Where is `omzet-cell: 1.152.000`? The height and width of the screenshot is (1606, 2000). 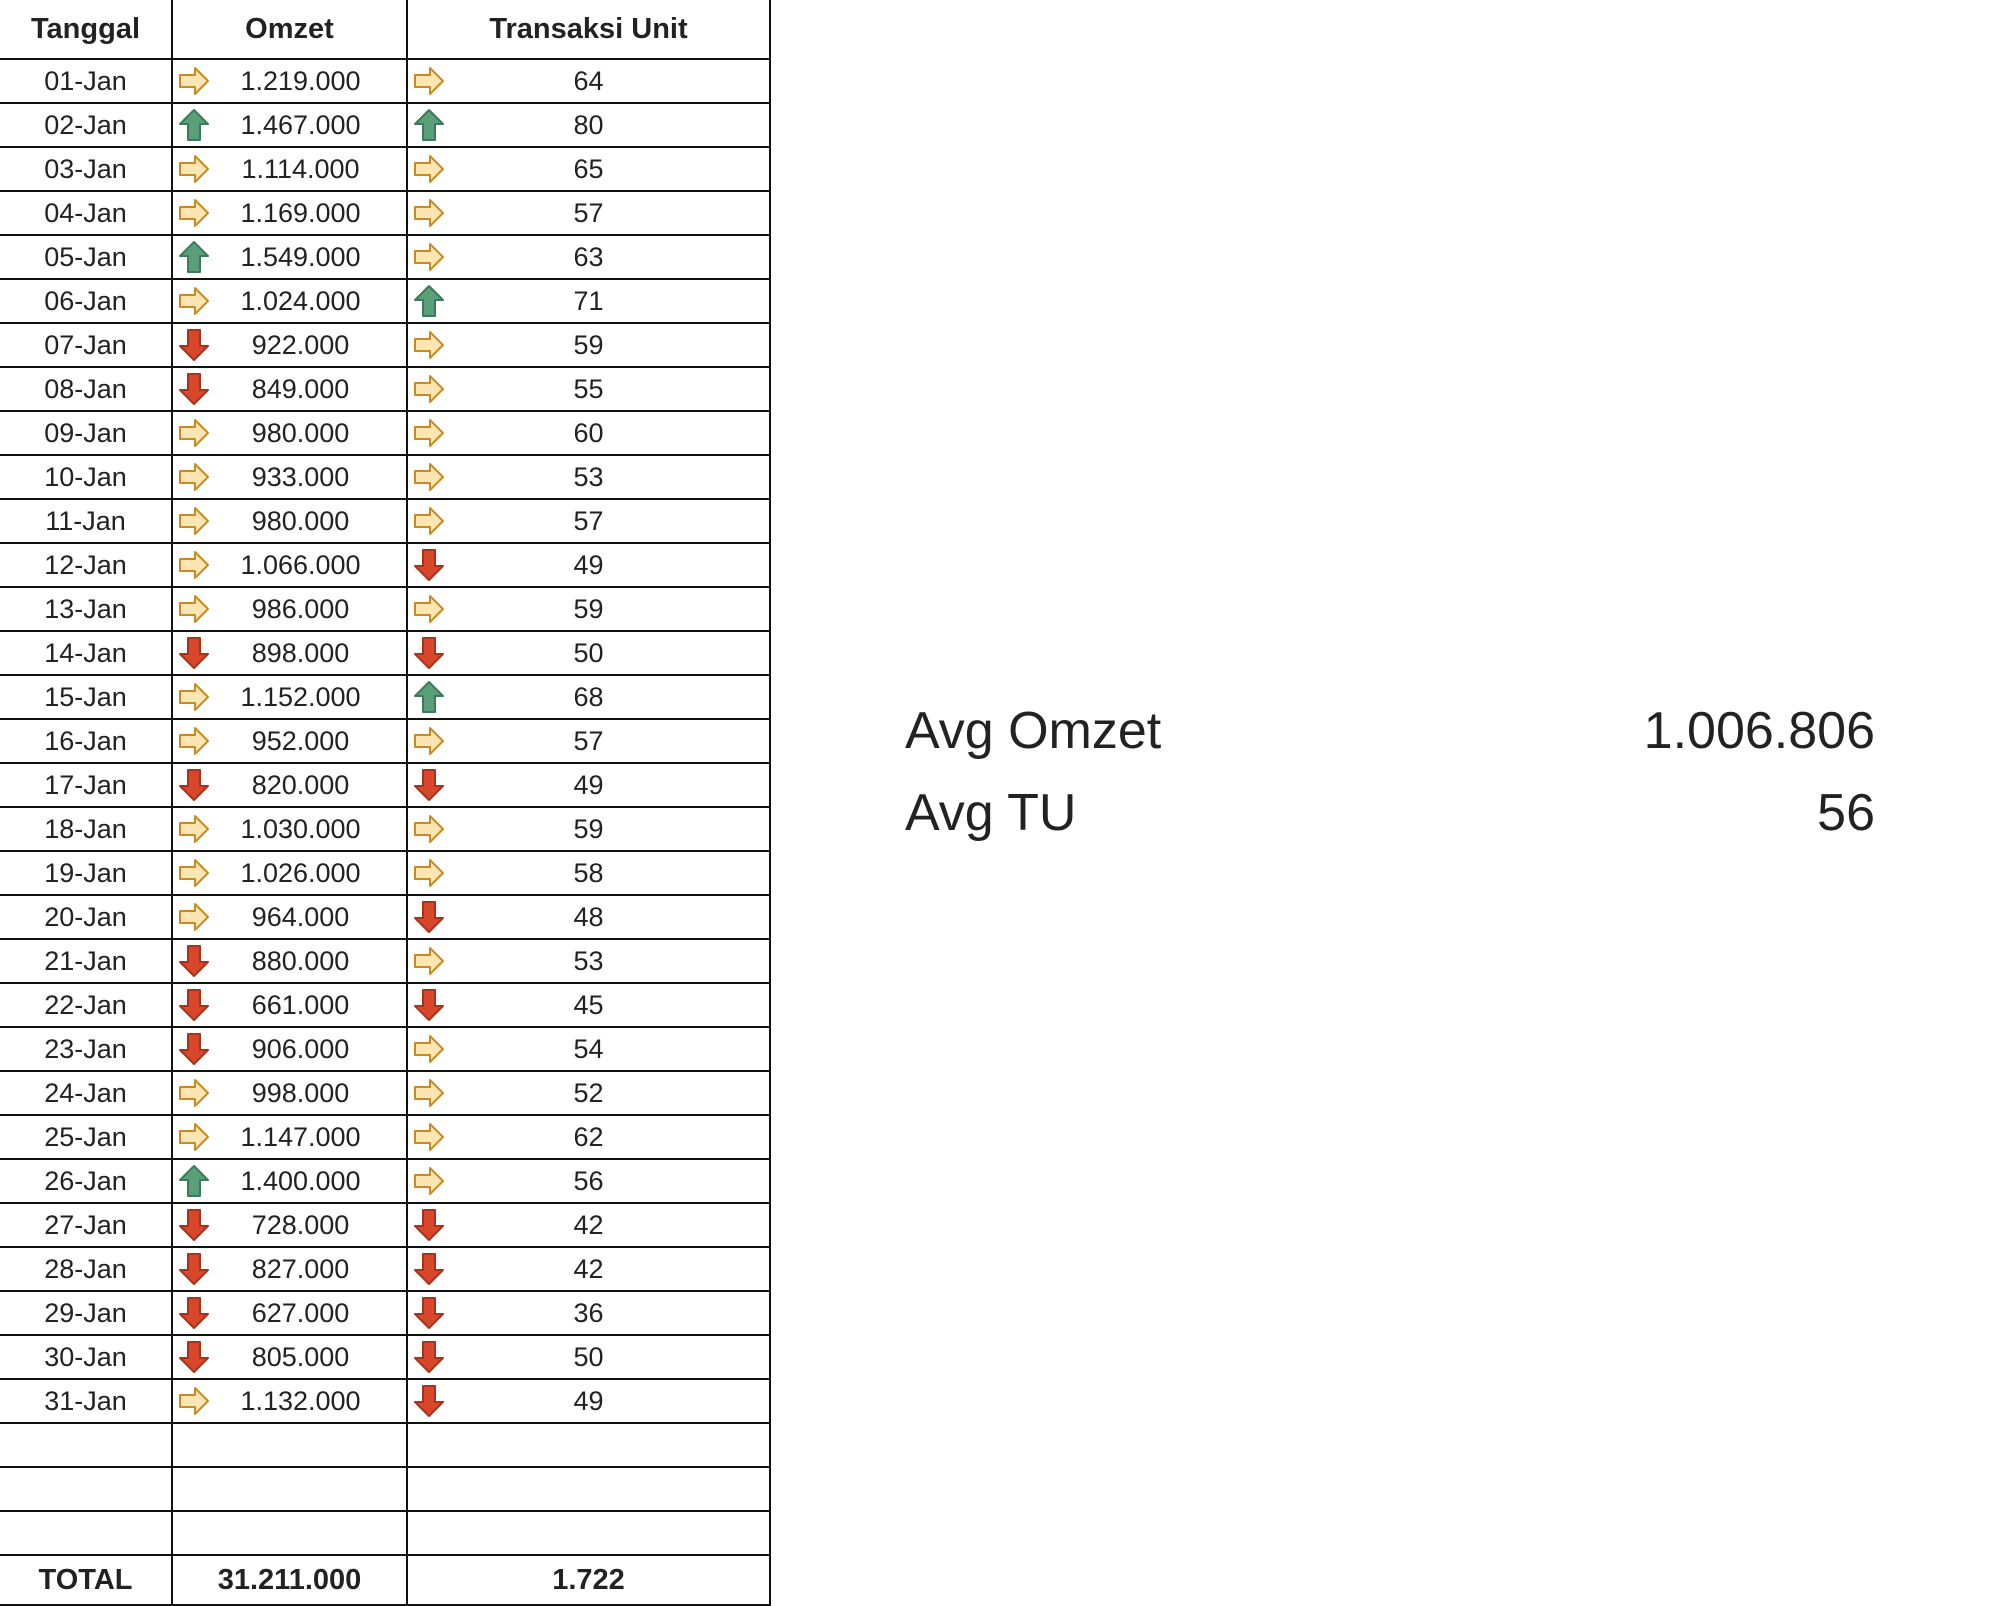
omzet-cell: 1.152.000 is located at coordinates (289, 697).